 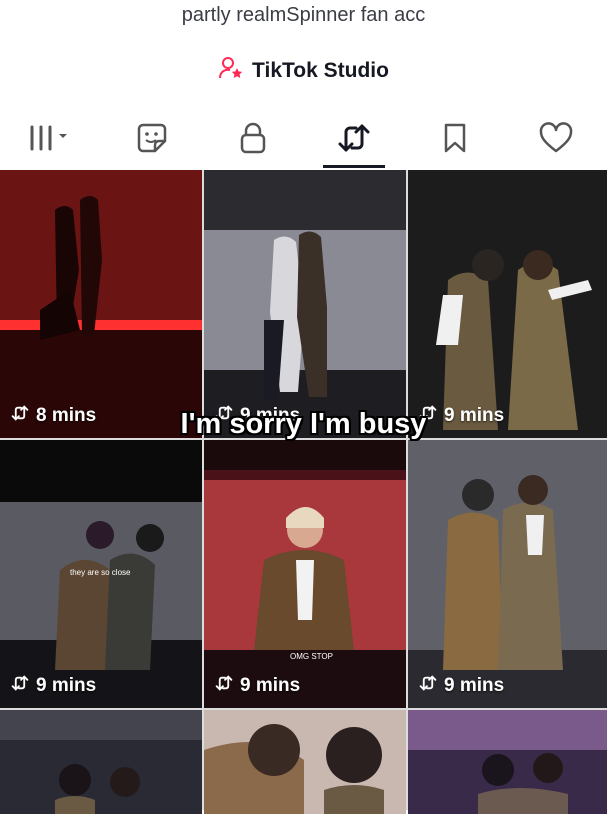 I want to click on tab-private, so click(x=252, y=140).